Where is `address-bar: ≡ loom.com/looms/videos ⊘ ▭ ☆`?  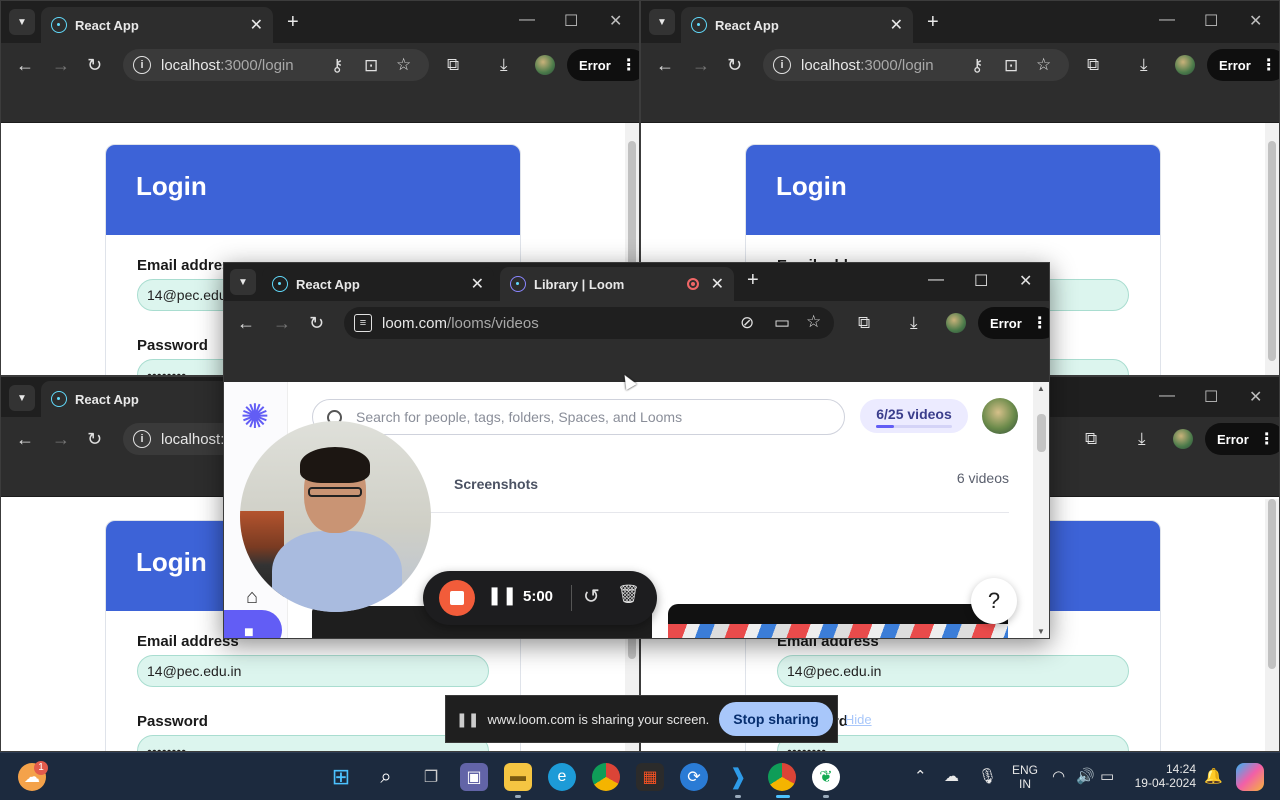 address-bar: ≡ loom.com/looms/videos ⊘ ▭ ☆ is located at coordinates (589, 323).